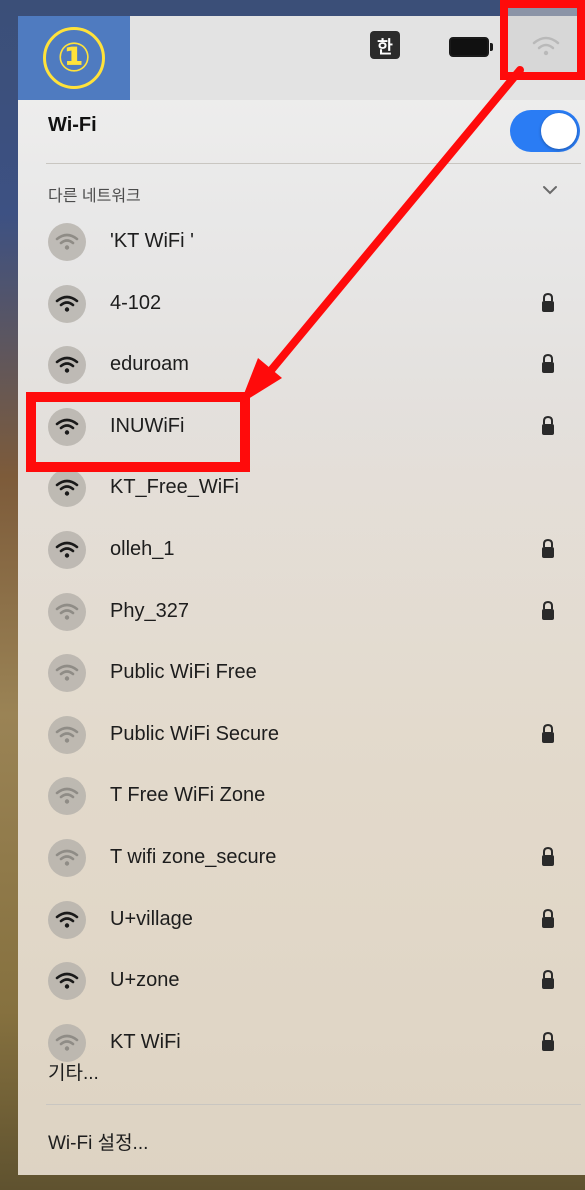 This screenshot has height=1190, width=585. What do you see at coordinates (138, 432) in the screenshot?
I see `inuwifi-highlight` at bounding box center [138, 432].